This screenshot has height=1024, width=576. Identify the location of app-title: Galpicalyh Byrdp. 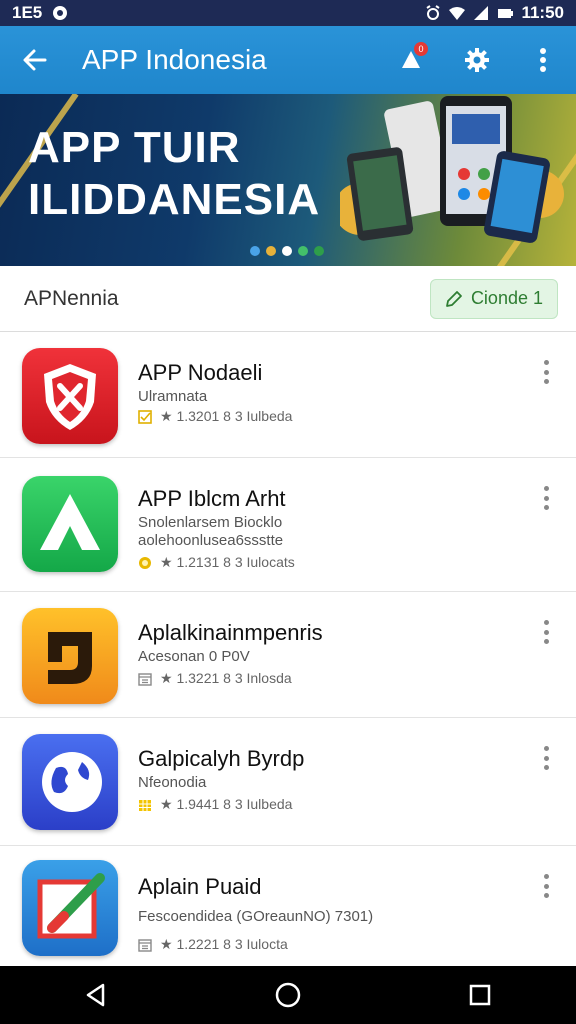
(221, 758).